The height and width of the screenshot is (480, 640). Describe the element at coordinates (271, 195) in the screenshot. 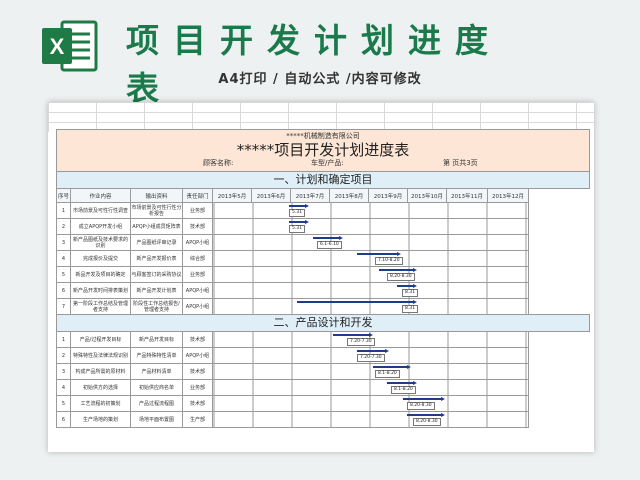

I see `column-header: 2013年6月` at that location.